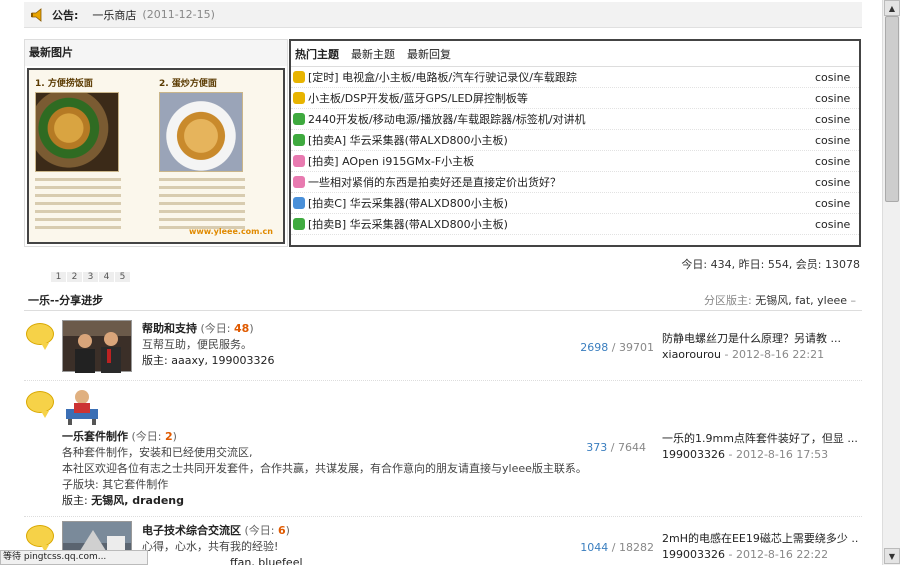 This screenshot has height=565, width=900. What do you see at coordinates (892, 556) in the screenshot?
I see `scroll-down-icon: ▼` at bounding box center [892, 556].